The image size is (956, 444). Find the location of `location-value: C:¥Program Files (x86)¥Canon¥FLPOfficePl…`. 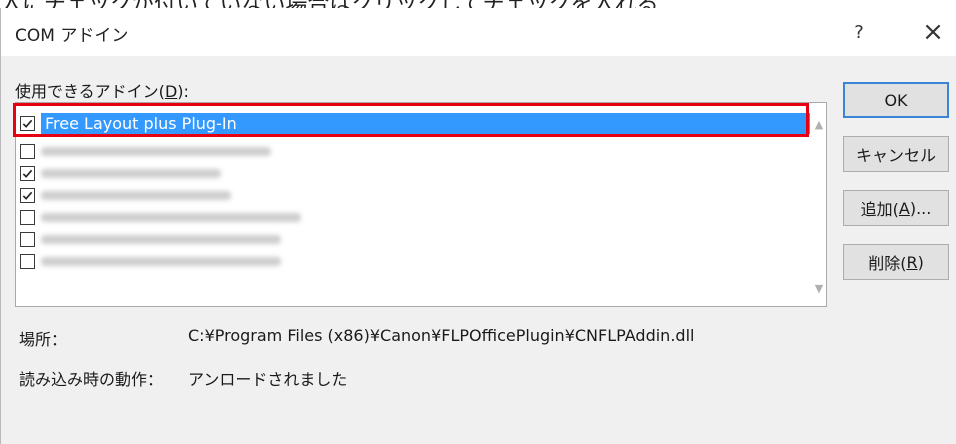

location-value: C:¥Program Files (x86)¥Canon¥FLPOfficePl… is located at coordinates (441, 335).